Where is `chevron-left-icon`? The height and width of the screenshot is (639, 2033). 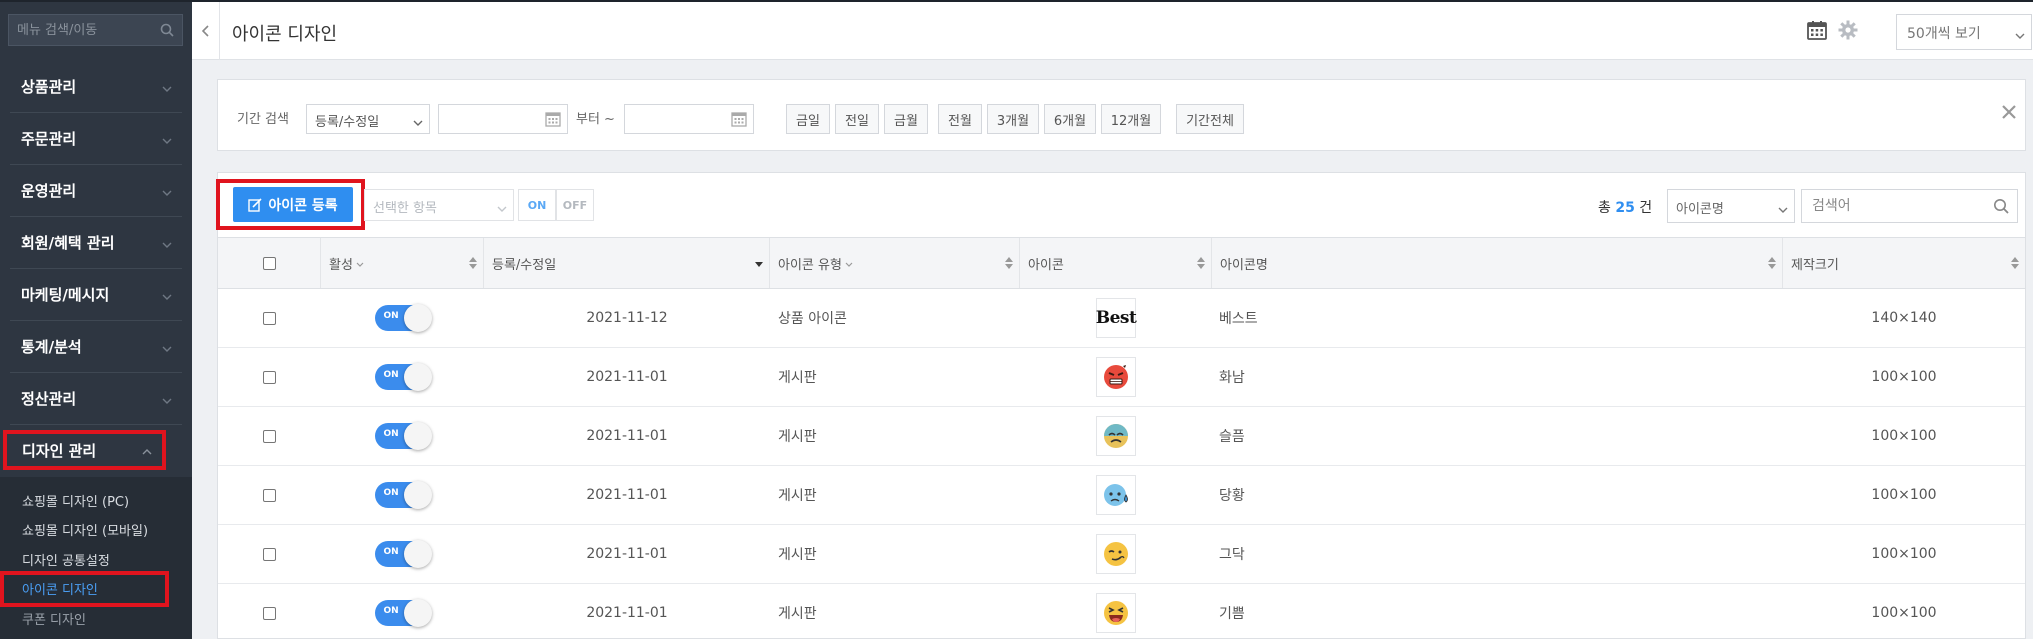 chevron-left-icon is located at coordinates (205, 31).